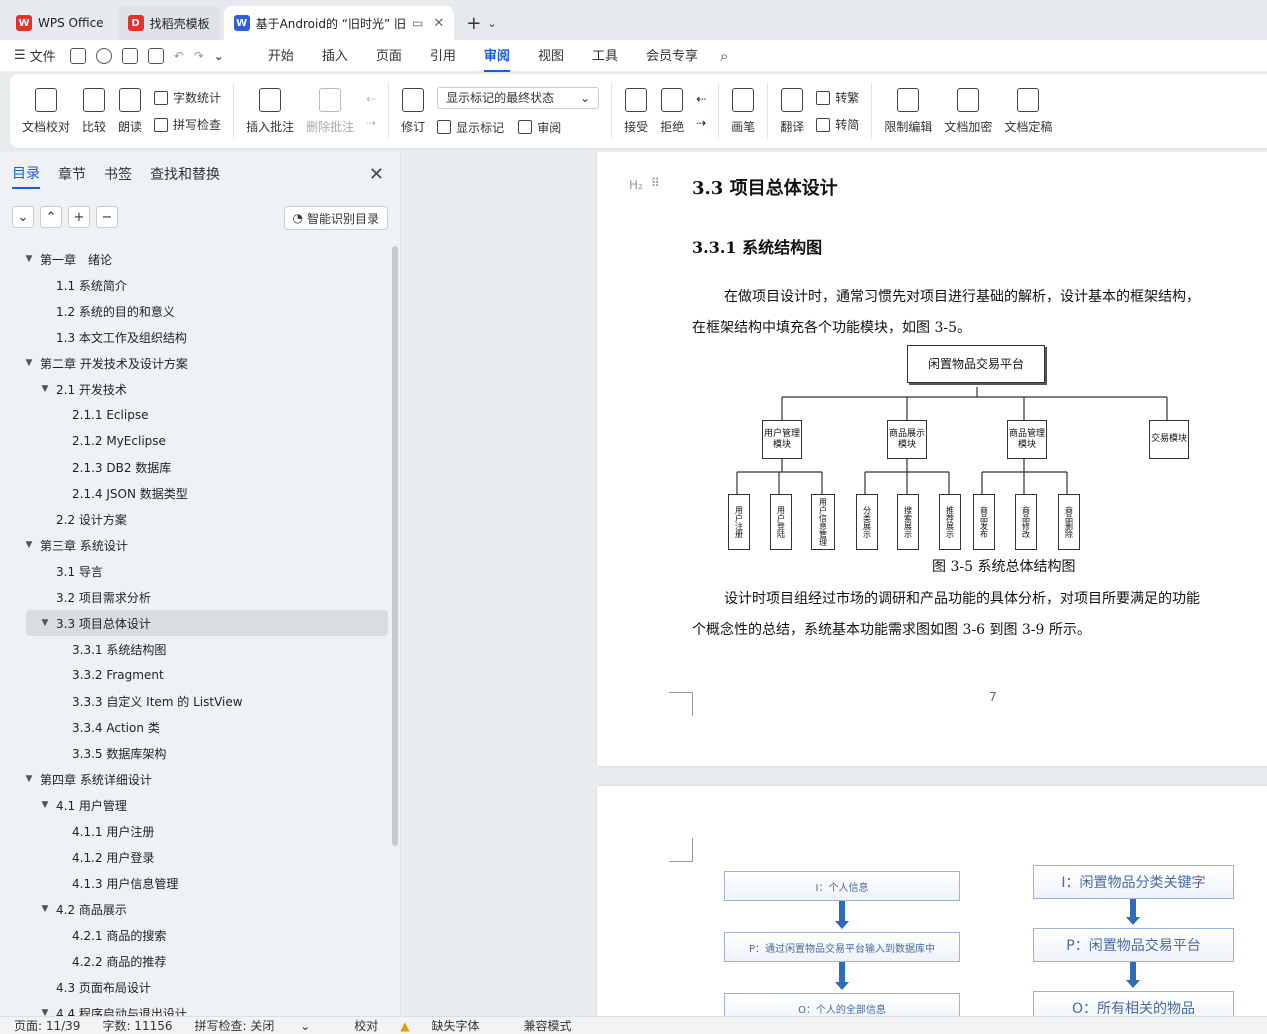 The height and width of the screenshot is (1034, 1267). What do you see at coordinates (196, 311) in the screenshot?
I see `toc-item: 1.2 系统的目的和意义` at bounding box center [196, 311].